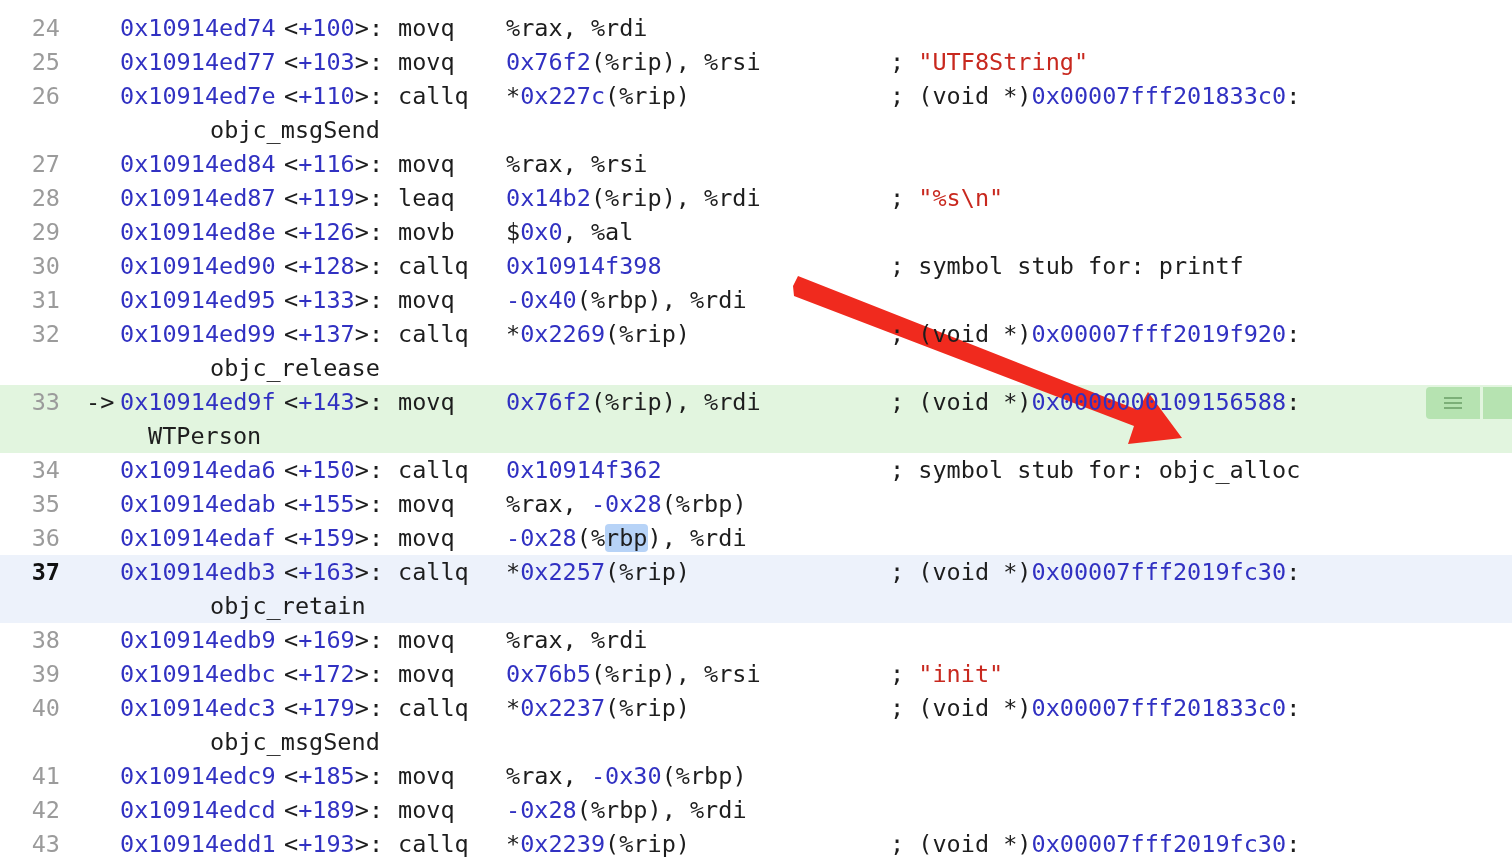  I want to click on instruction-offset: <+159>:, so click(334, 538).